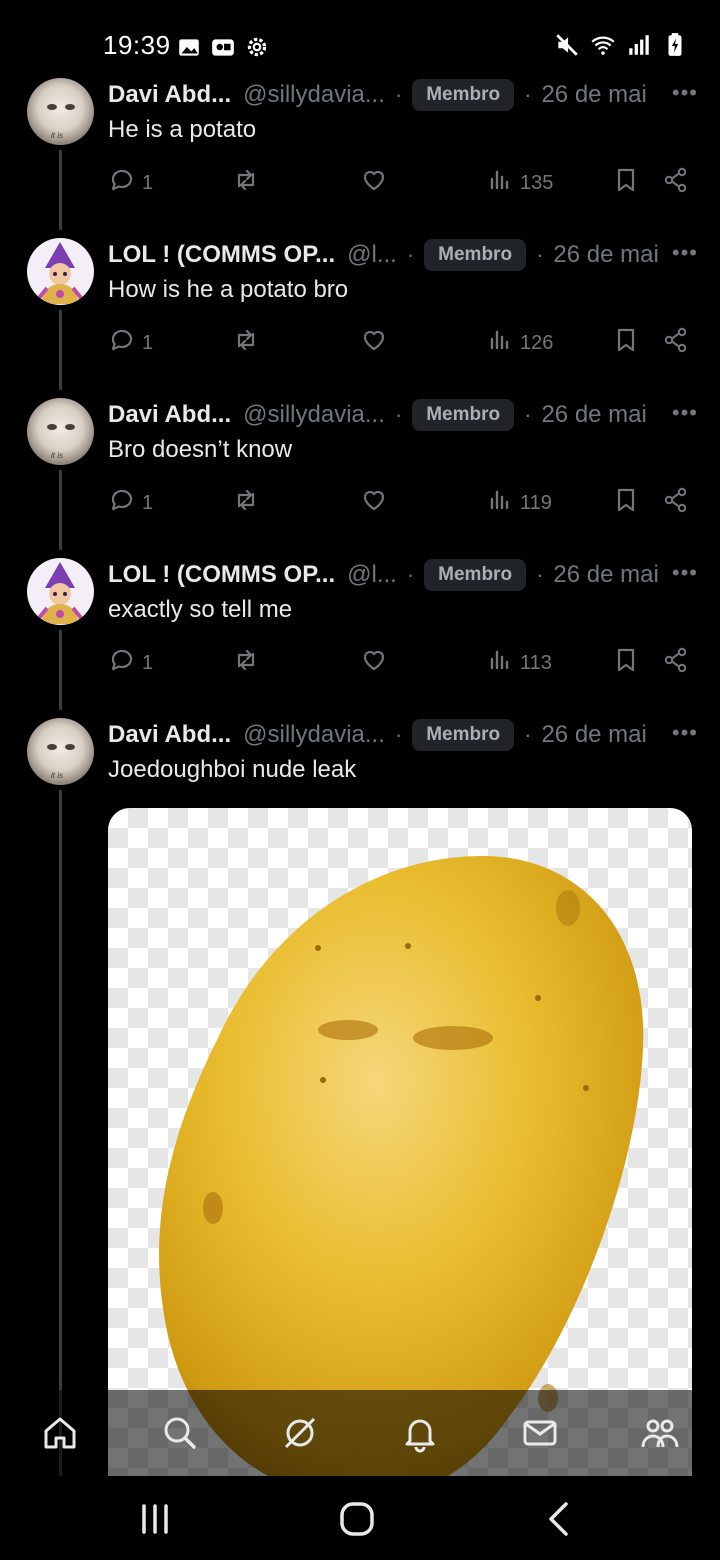 The image size is (720, 1560). I want to click on views-count: 119, so click(536, 502).